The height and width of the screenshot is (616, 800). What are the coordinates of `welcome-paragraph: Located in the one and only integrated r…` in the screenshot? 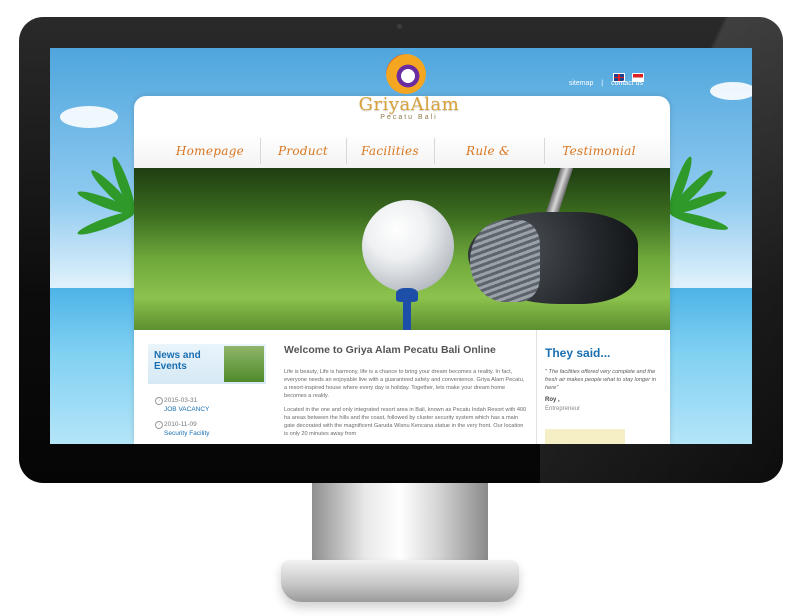 It's located at (405, 422).